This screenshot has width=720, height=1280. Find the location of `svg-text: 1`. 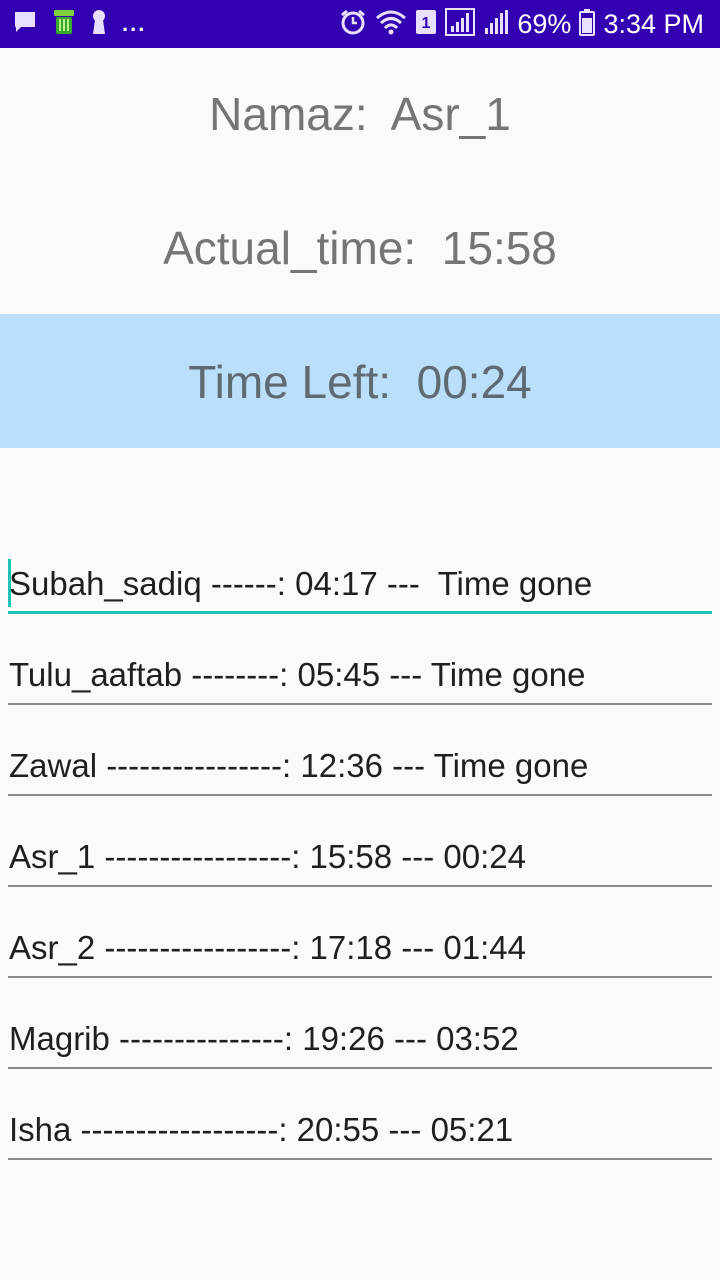

svg-text: 1 is located at coordinates (426, 23).